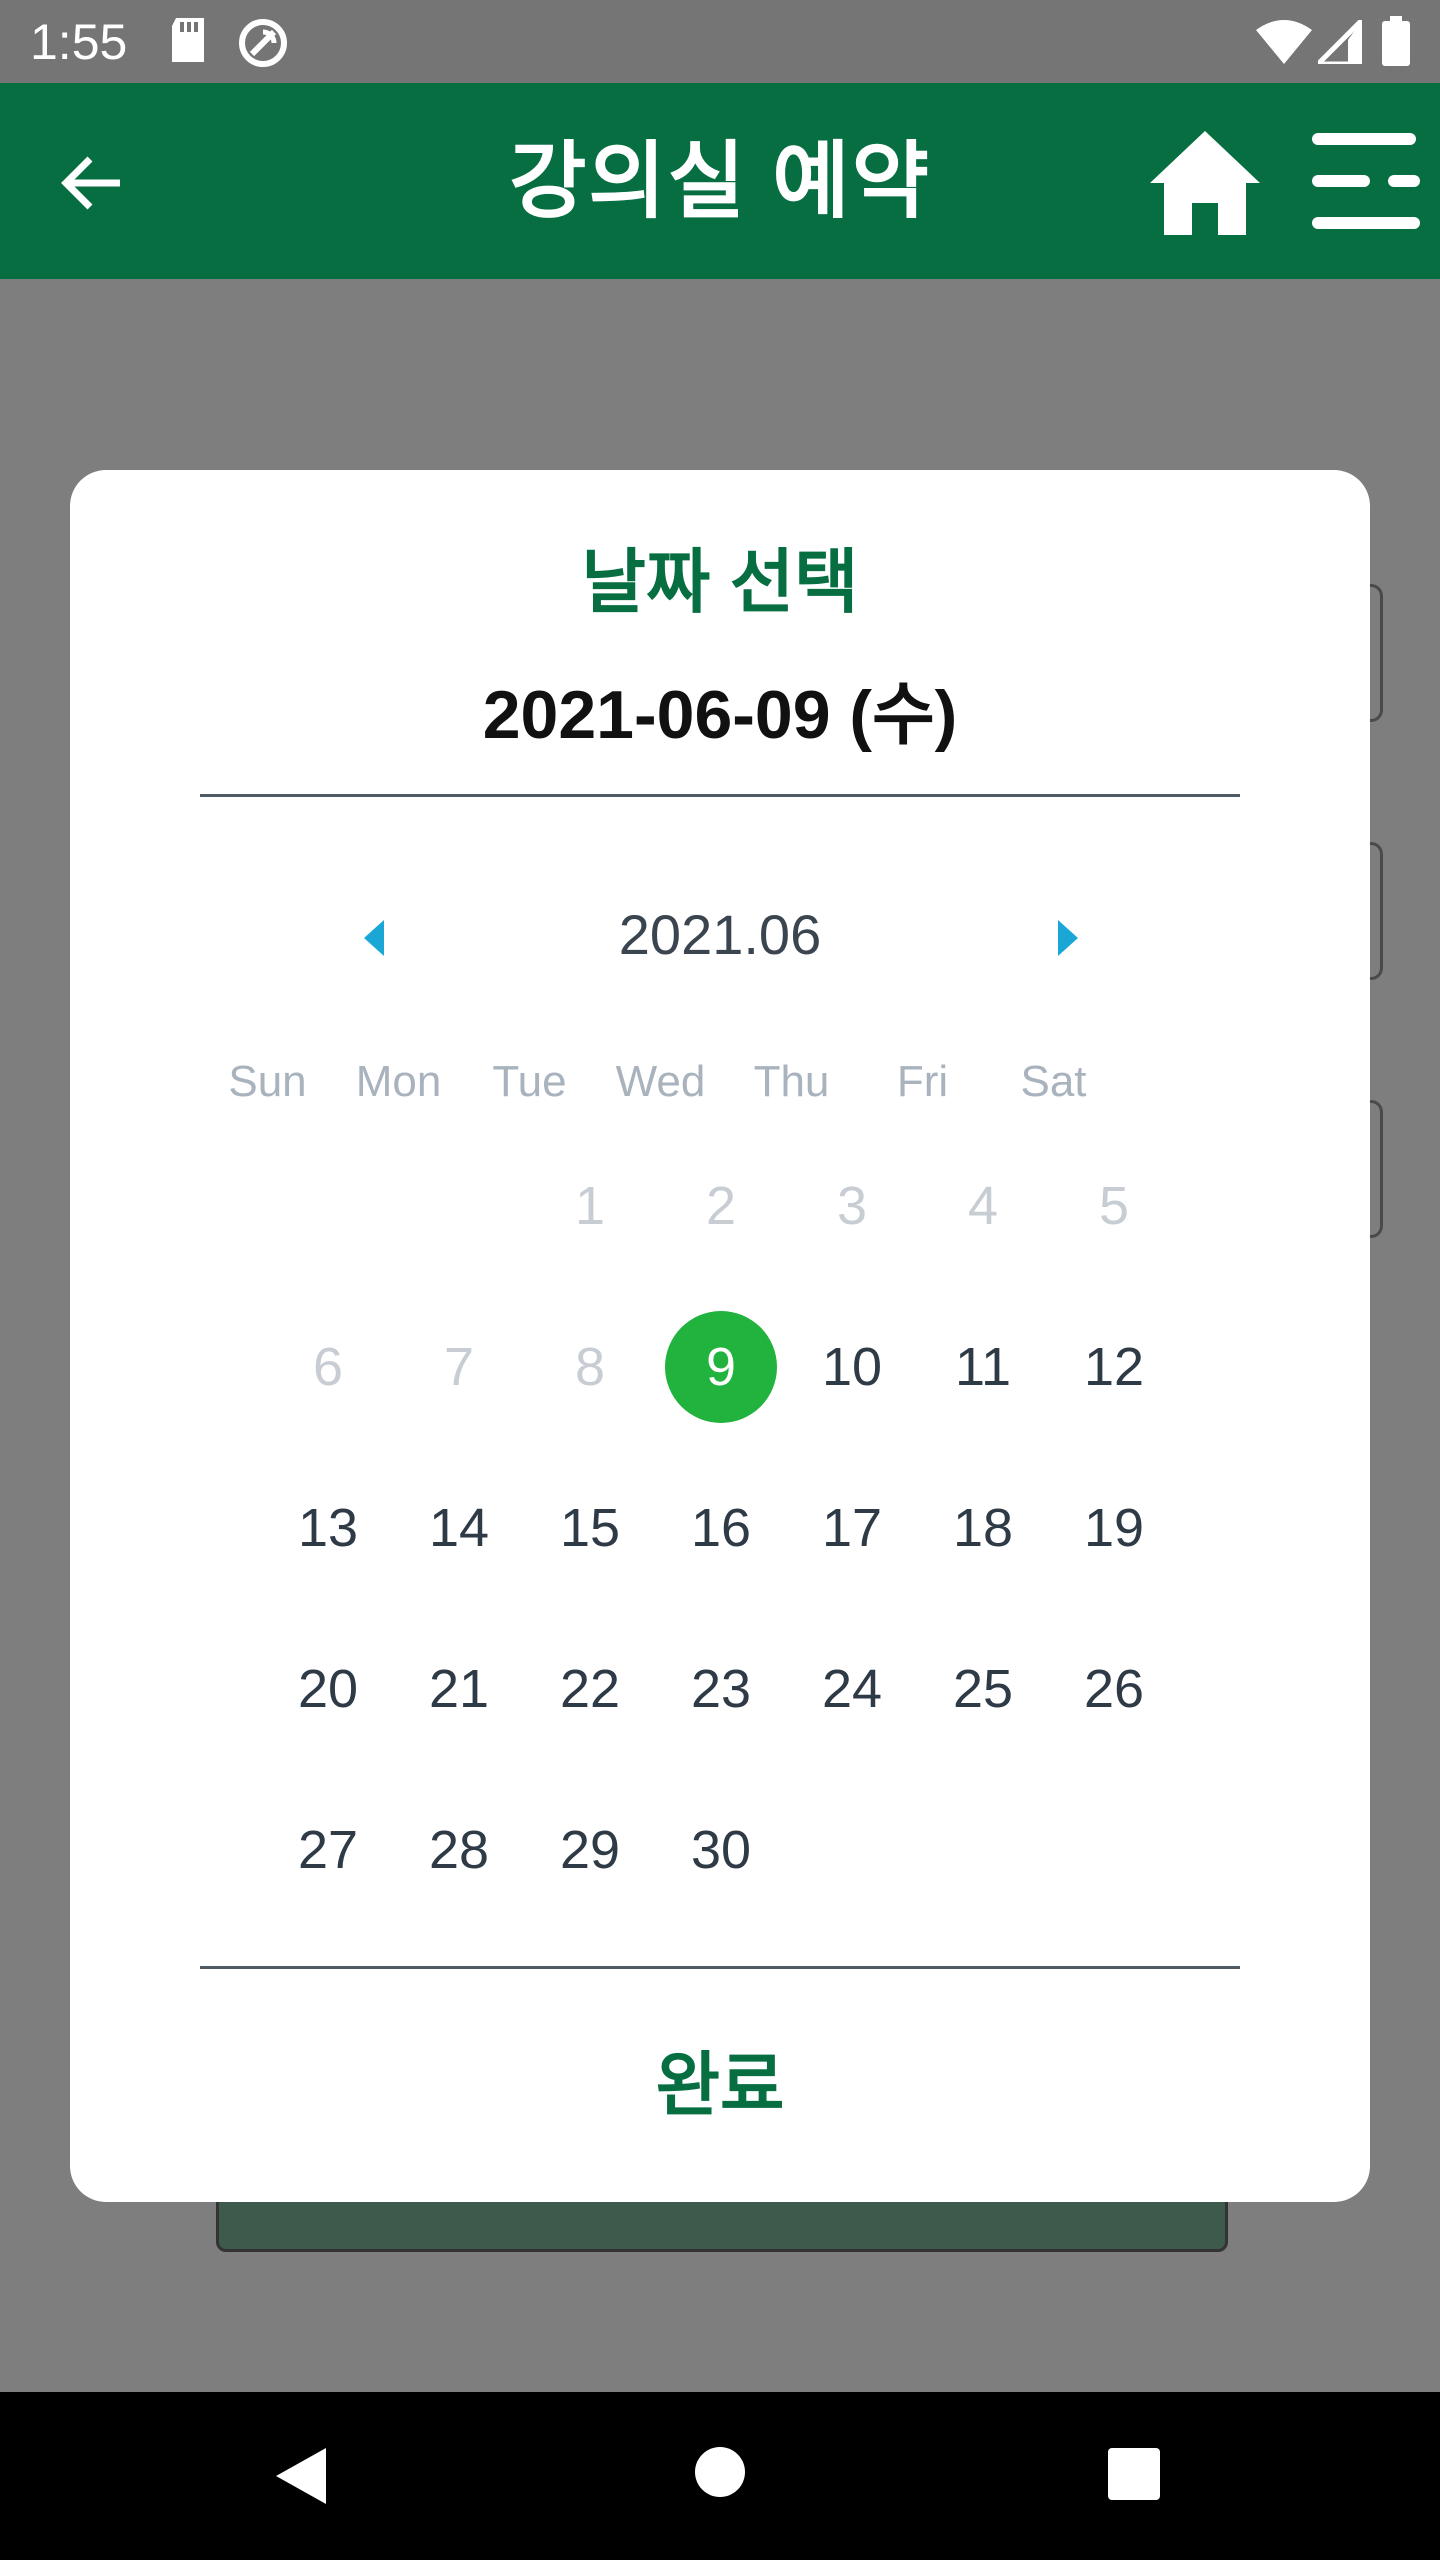  I want to click on status-time: 1:55, so click(79, 42).